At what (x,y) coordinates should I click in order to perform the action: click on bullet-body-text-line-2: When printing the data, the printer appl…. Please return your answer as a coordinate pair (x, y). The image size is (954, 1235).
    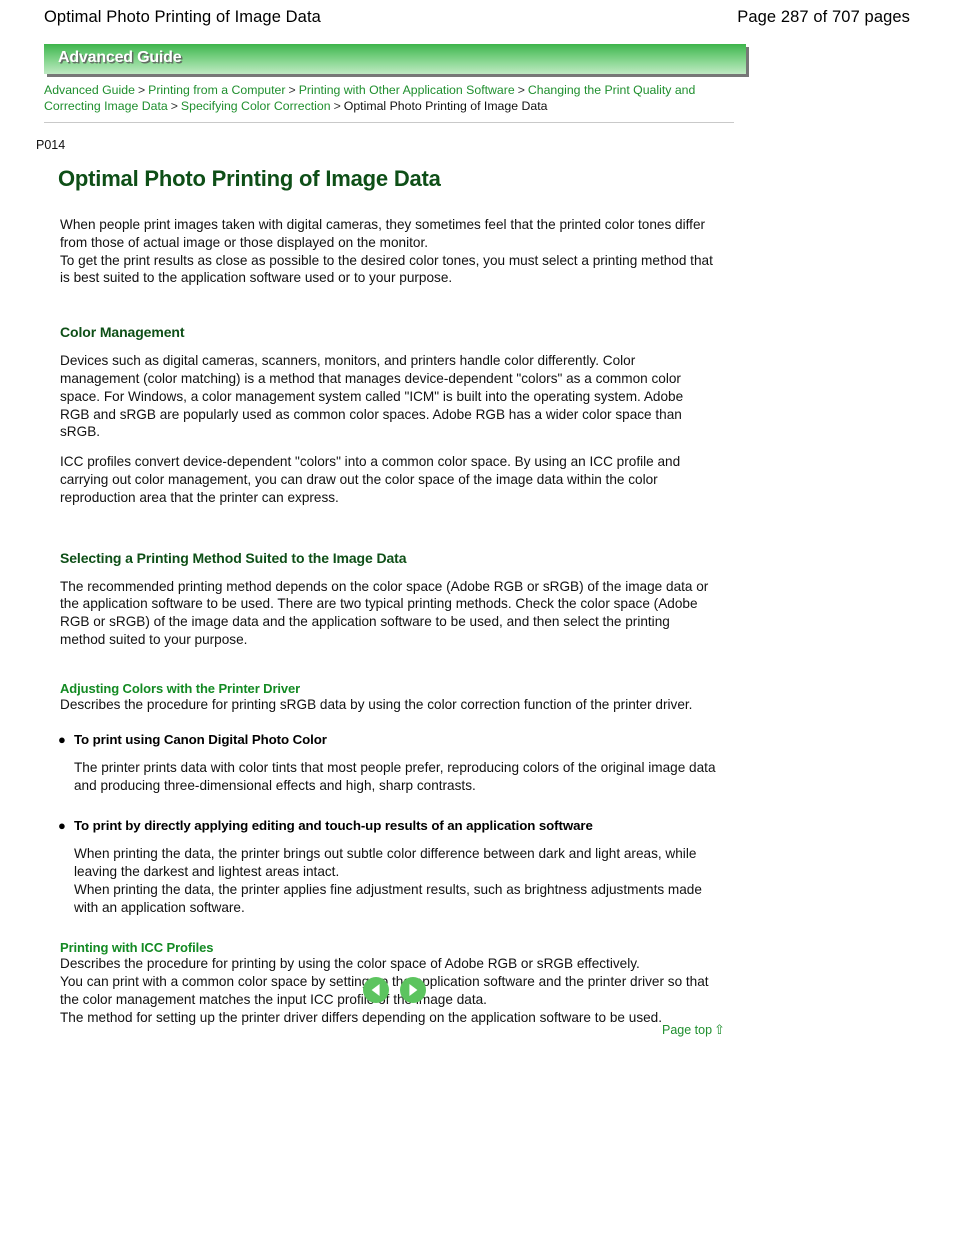
    Looking at the image, I should click on (388, 898).